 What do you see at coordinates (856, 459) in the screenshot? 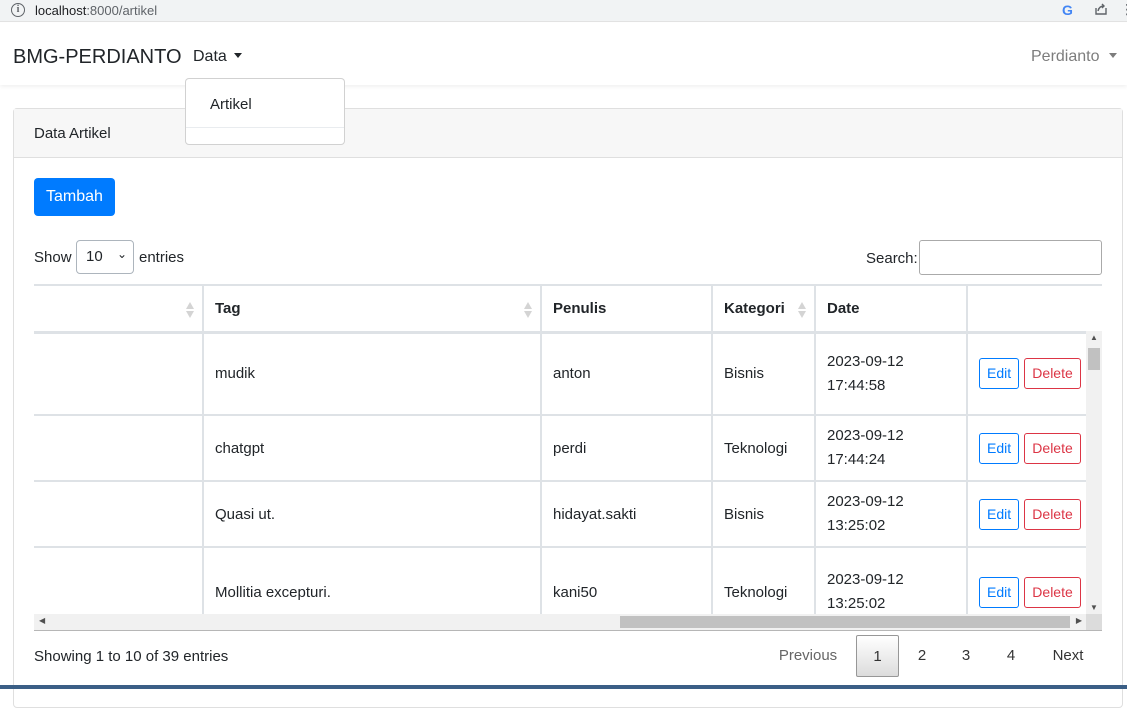
I see `time-value: 17:44:24` at bounding box center [856, 459].